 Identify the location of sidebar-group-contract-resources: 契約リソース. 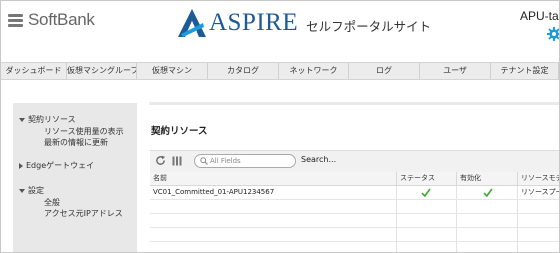
(47, 119).